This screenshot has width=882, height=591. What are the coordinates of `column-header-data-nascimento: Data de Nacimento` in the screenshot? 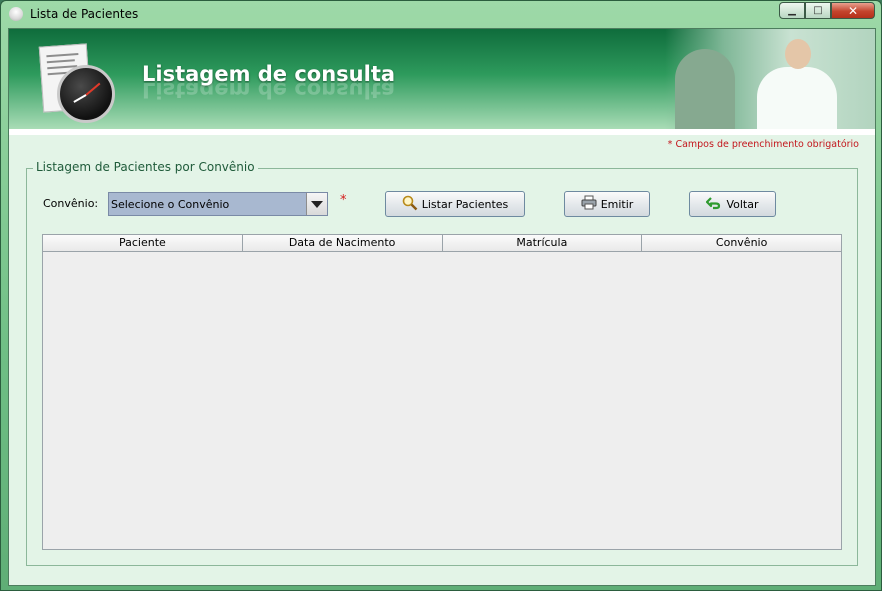 It's located at (343, 243).